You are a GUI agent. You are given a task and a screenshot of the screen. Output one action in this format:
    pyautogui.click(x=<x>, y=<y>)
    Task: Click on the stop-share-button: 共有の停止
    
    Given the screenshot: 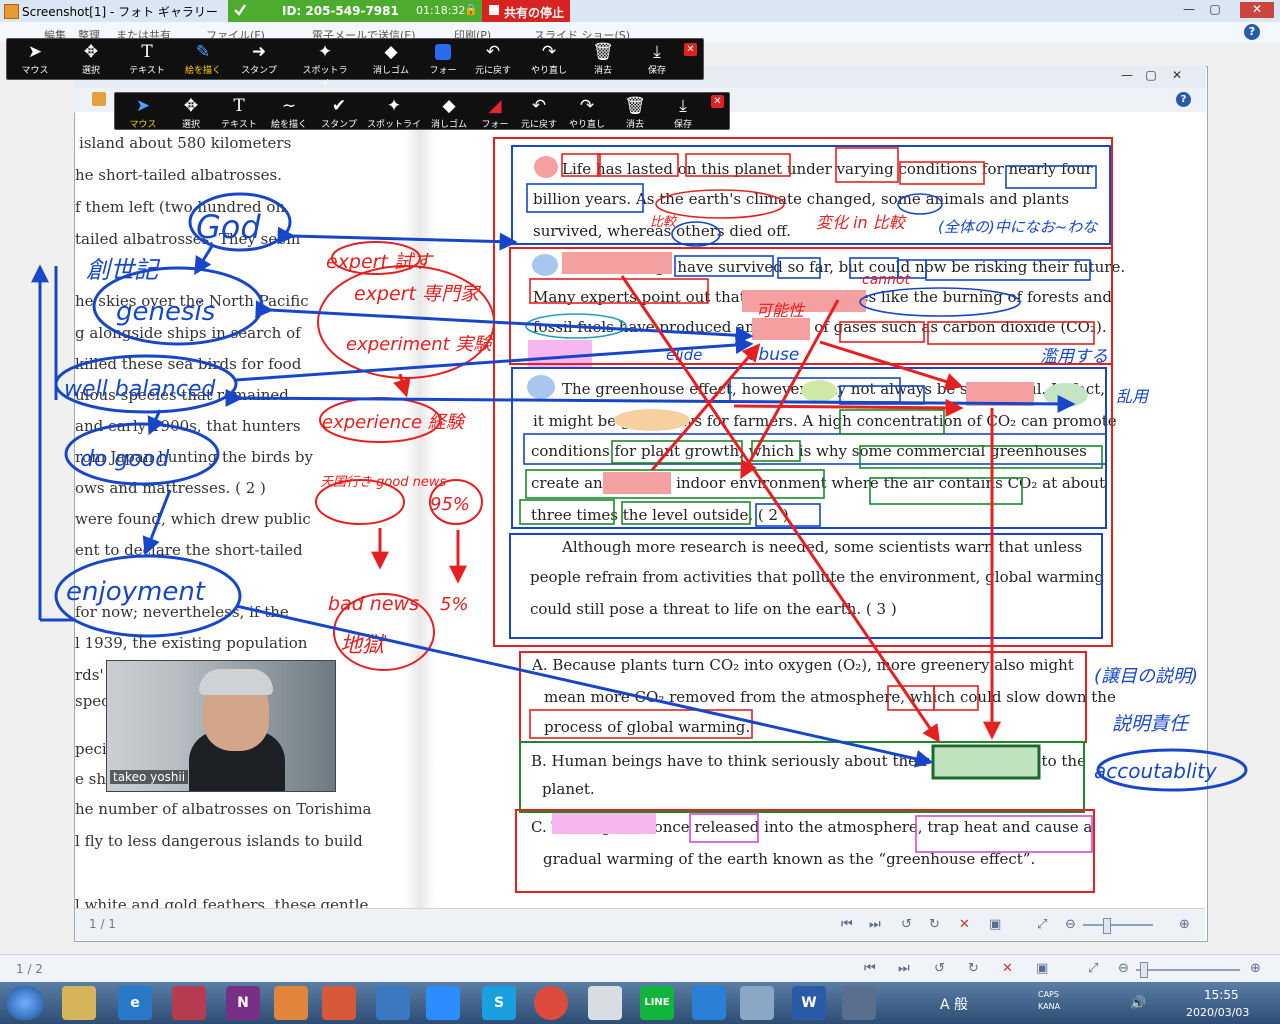 What is the action you would take?
    pyautogui.click(x=526, y=11)
    